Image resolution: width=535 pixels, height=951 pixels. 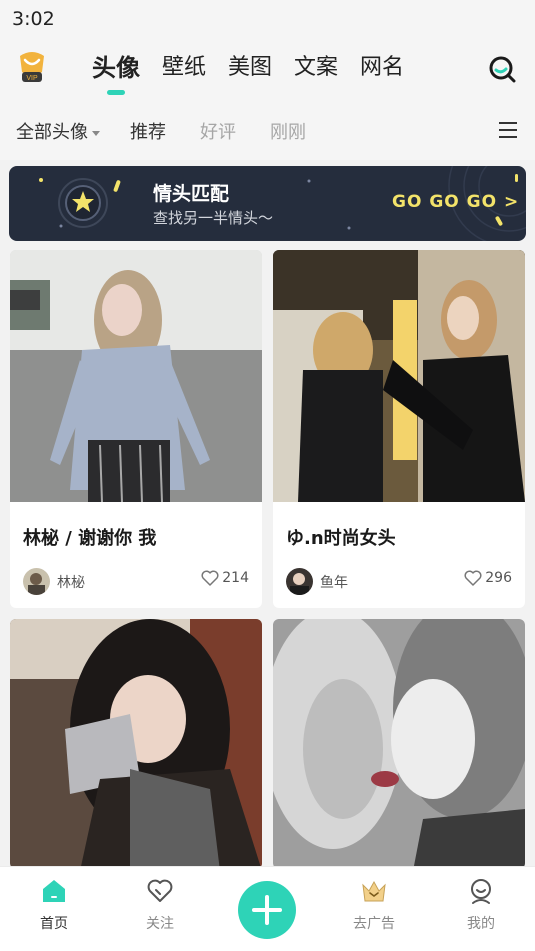 I want to click on filter-dropdown: 全部头像, so click(x=58, y=131).